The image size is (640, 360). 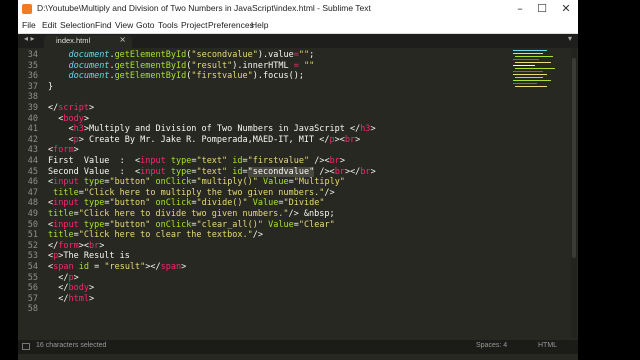 I want to click on close-button: ✕, so click(x=566, y=9).